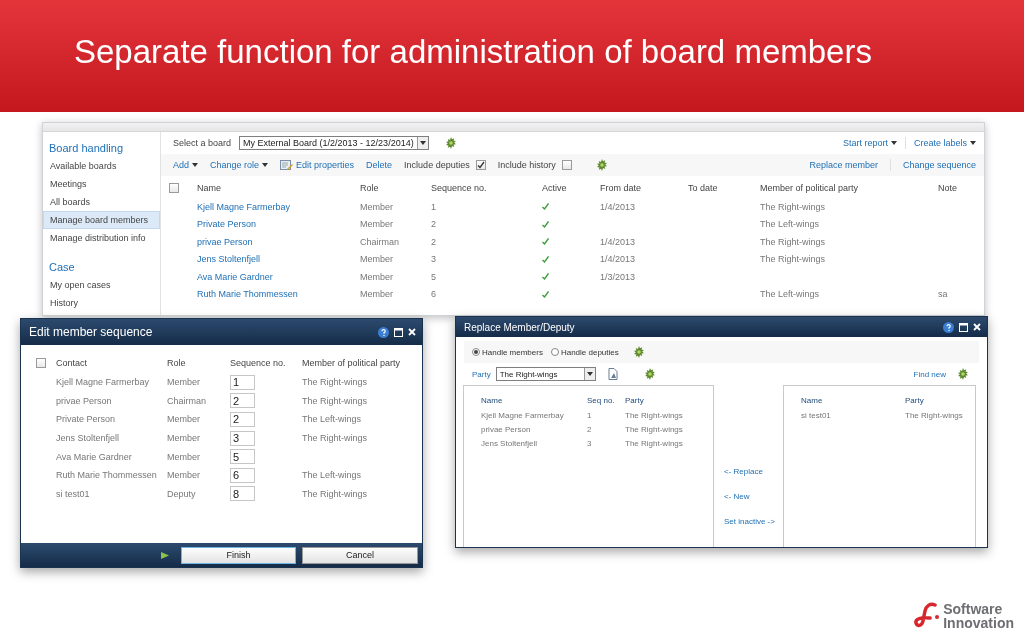  Describe the element at coordinates (753, 496) in the screenshot. I see `action-link: <- New` at that location.